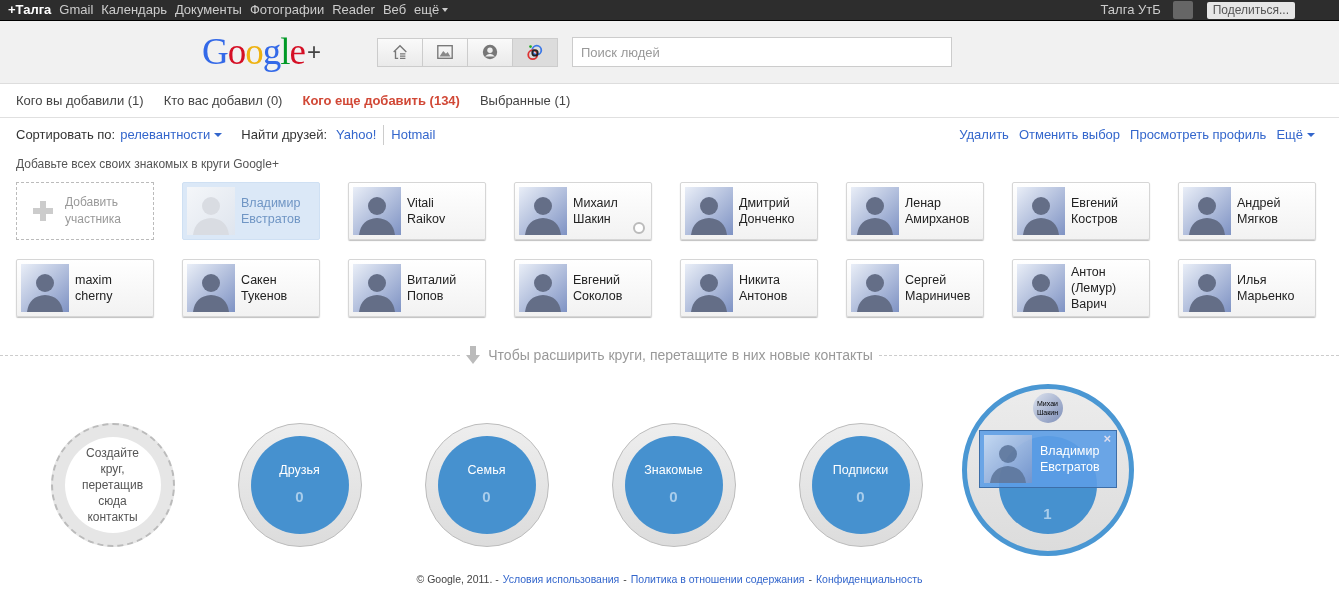 The height and width of the screenshot is (591, 1339). Describe the element at coordinates (595, 210) in the screenshot. I see `person-name: Михаил Шакин` at that location.